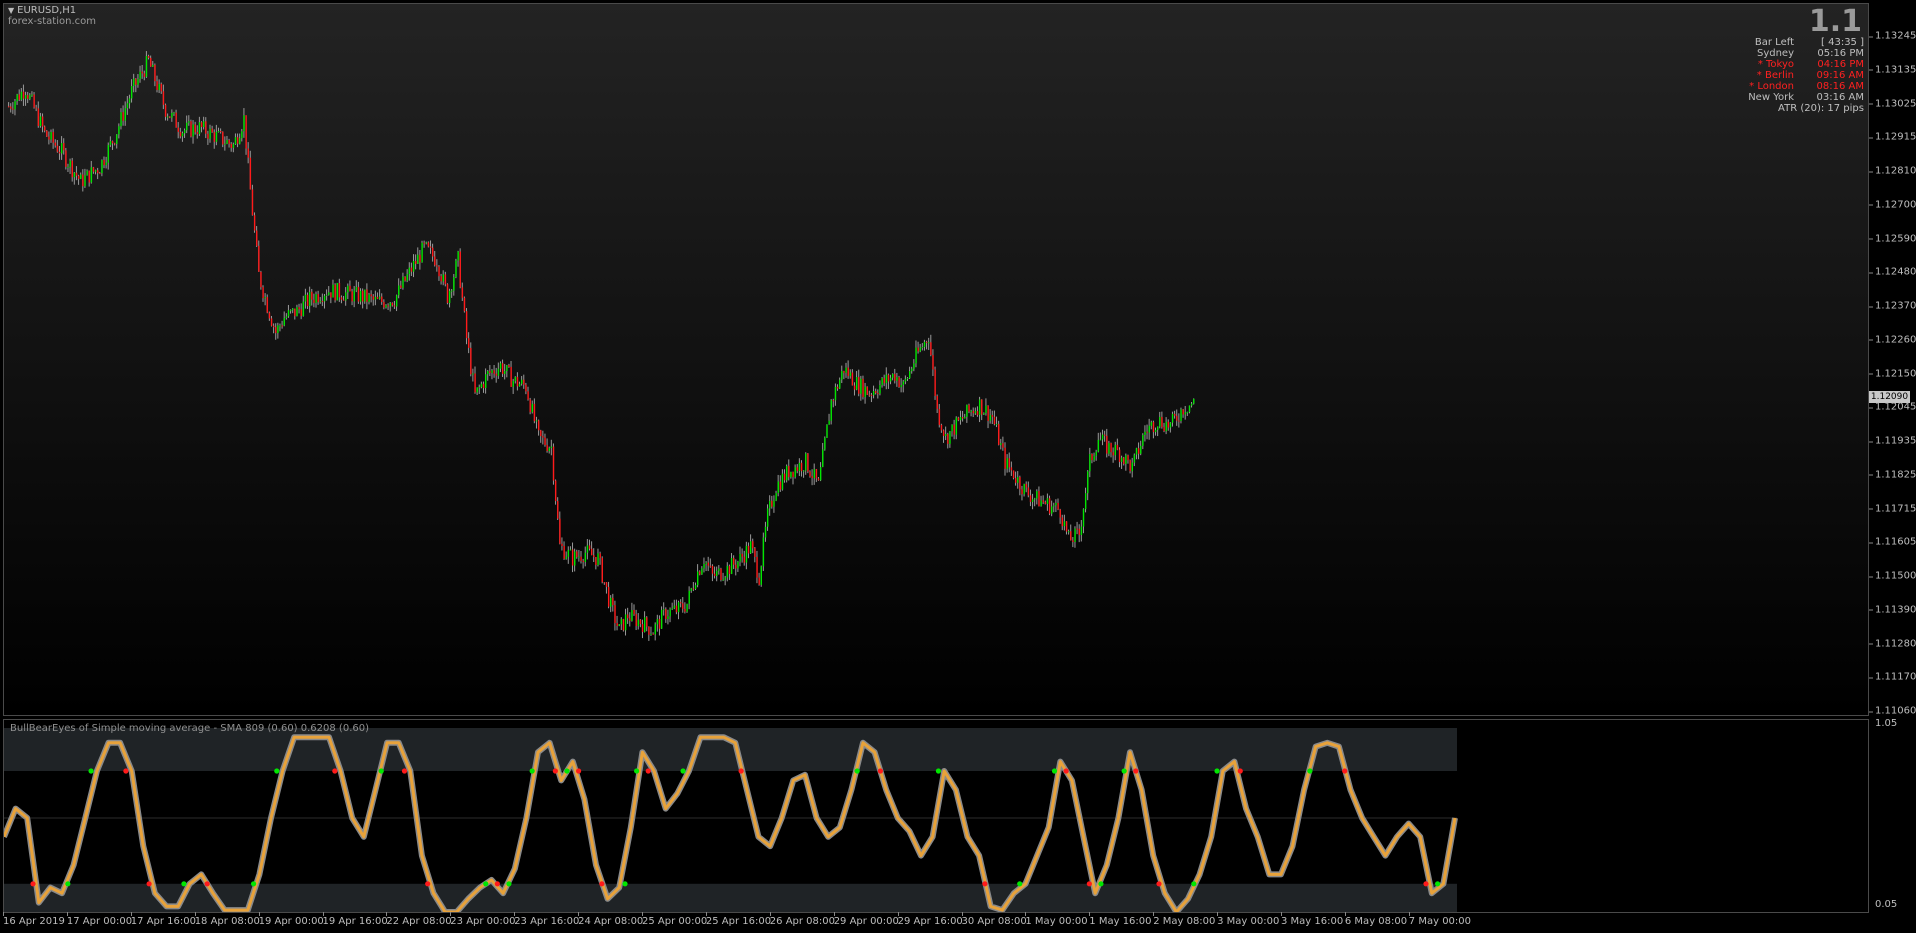 The height and width of the screenshot is (933, 1916). What do you see at coordinates (1892, 610) in the screenshot?
I see `price-tick: 1.11390` at bounding box center [1892, 610].